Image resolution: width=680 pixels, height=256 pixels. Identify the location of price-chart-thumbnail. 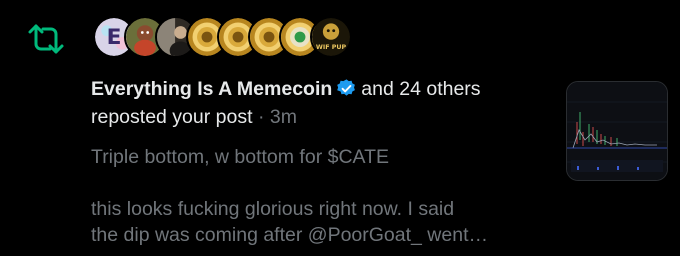
(617, 131).